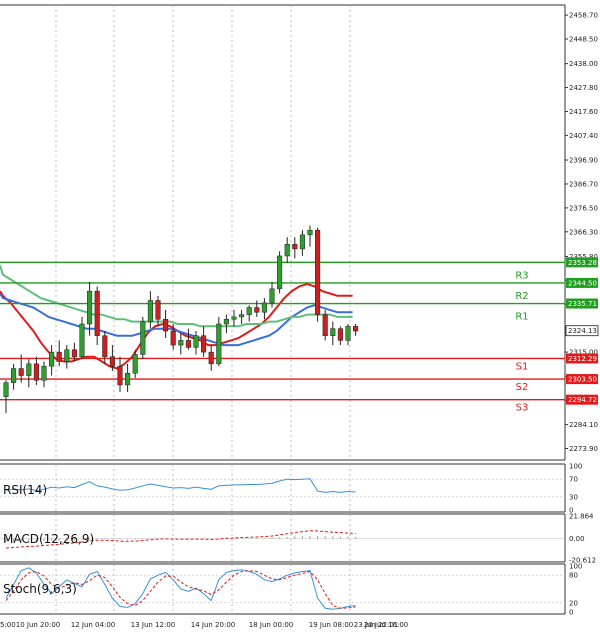 The image size is (600, 632). What do you see at coordinates (93, 625) in the screenshot?
I see `time-label: 12 Jun 04:00` at bounding box center [93, 625].